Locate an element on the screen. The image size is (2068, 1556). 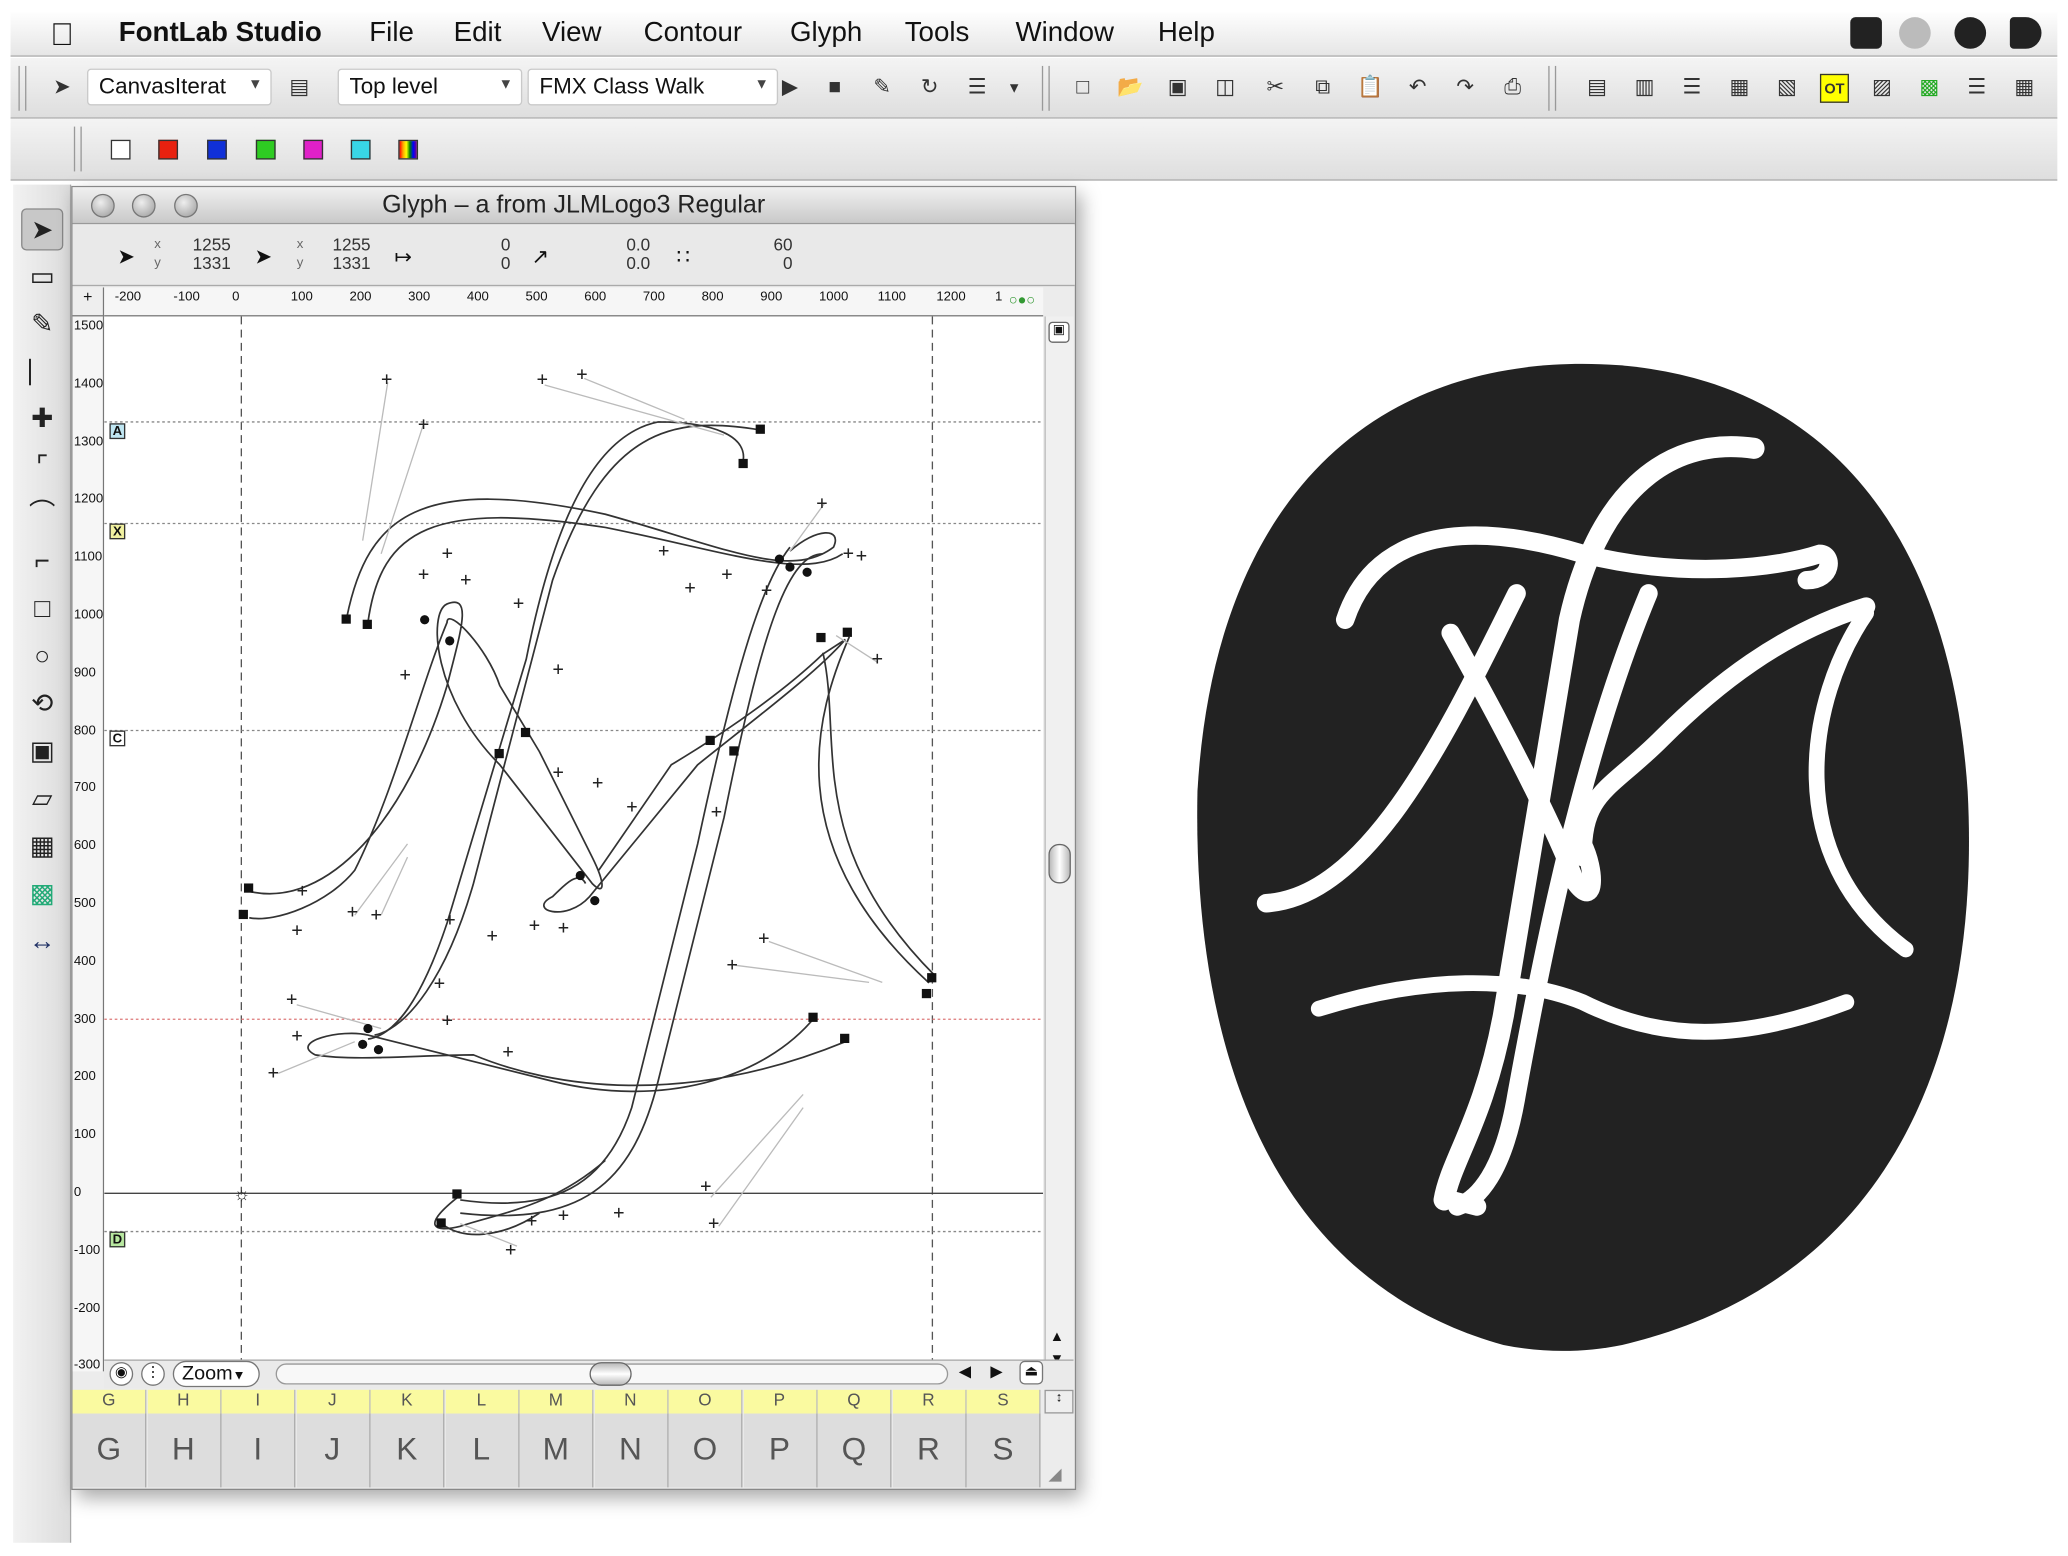
glyph-cell-g: G is located at coordinates (109, 1450).